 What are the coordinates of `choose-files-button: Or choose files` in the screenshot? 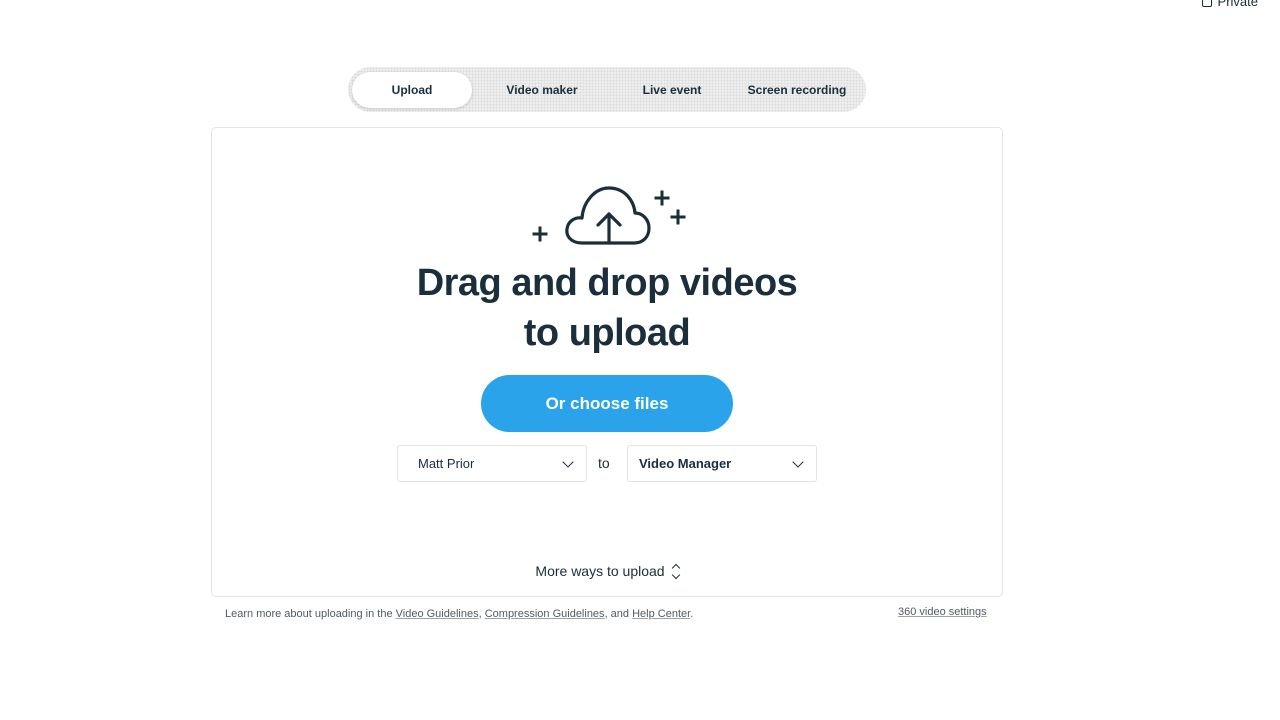 It's located at (607, 403).